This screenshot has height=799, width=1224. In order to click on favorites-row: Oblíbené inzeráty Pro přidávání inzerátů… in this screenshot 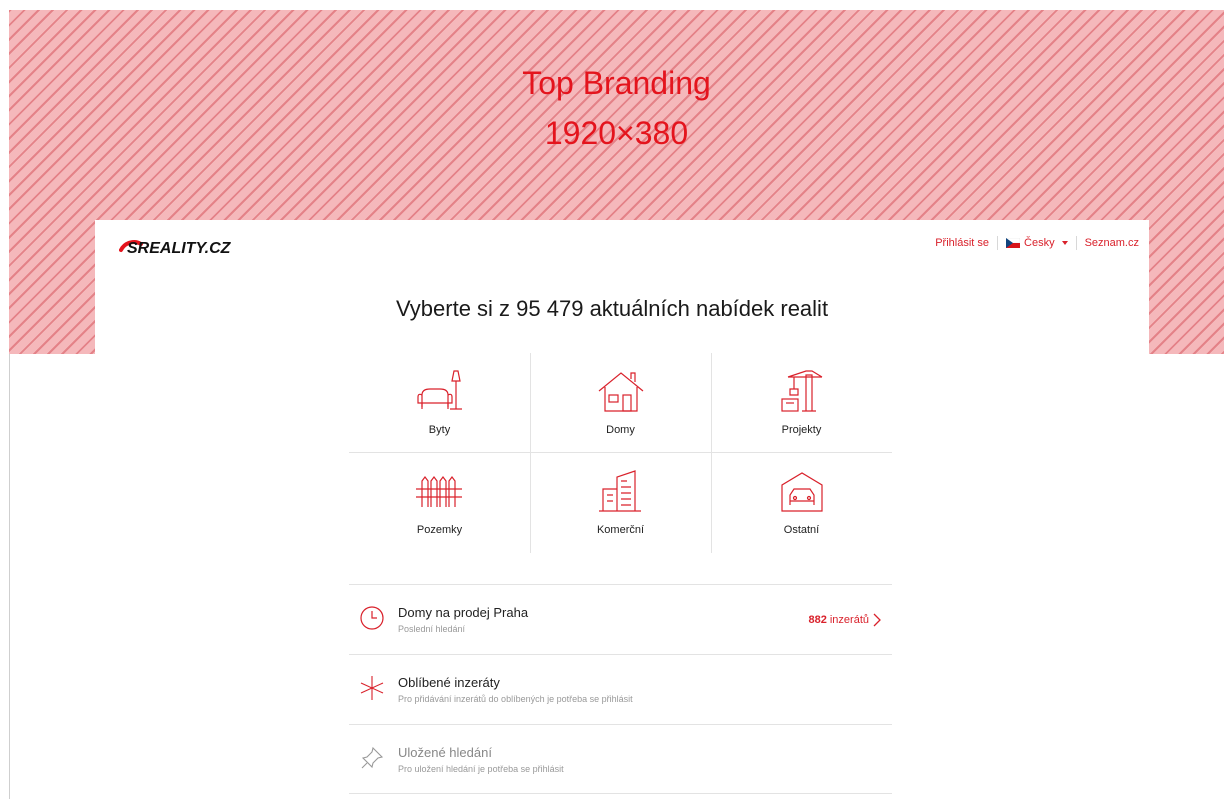, I will do `click(620, 689)`.